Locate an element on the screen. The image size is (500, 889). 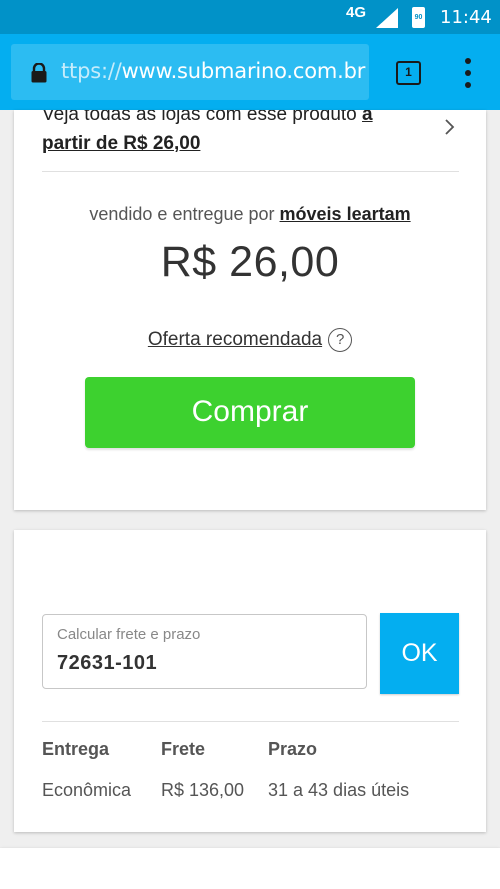
cep-input: Calcular frete e prazo 72631-101 is located at coordinates (204, 651).